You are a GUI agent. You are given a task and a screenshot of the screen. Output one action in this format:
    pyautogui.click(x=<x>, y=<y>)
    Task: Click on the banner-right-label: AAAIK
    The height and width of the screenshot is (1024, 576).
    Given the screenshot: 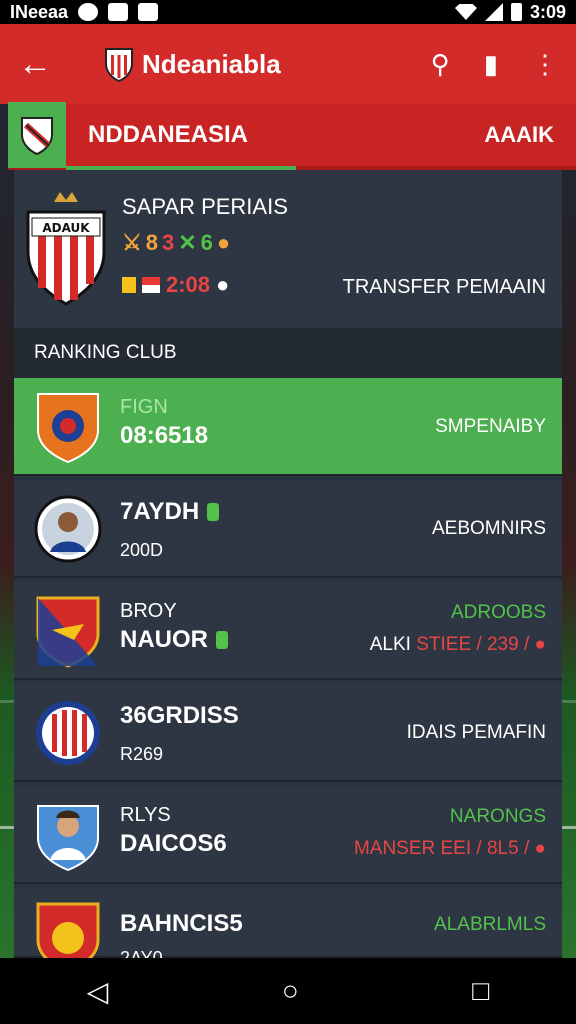 What is the action you would take?
    pyautogui.click(x=519, y=135)
    